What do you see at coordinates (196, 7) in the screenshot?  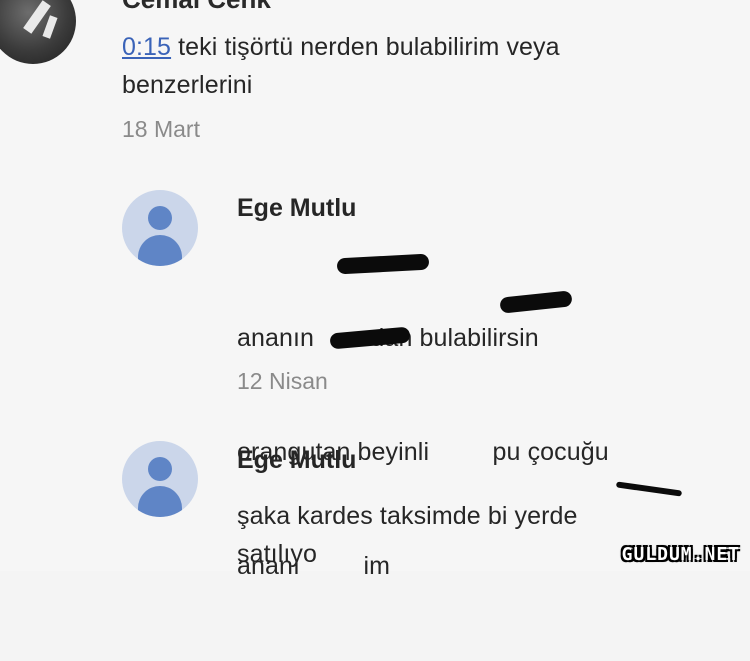 I see `commenter-name: Cemal Cenk` at bounding box center [196, 7].